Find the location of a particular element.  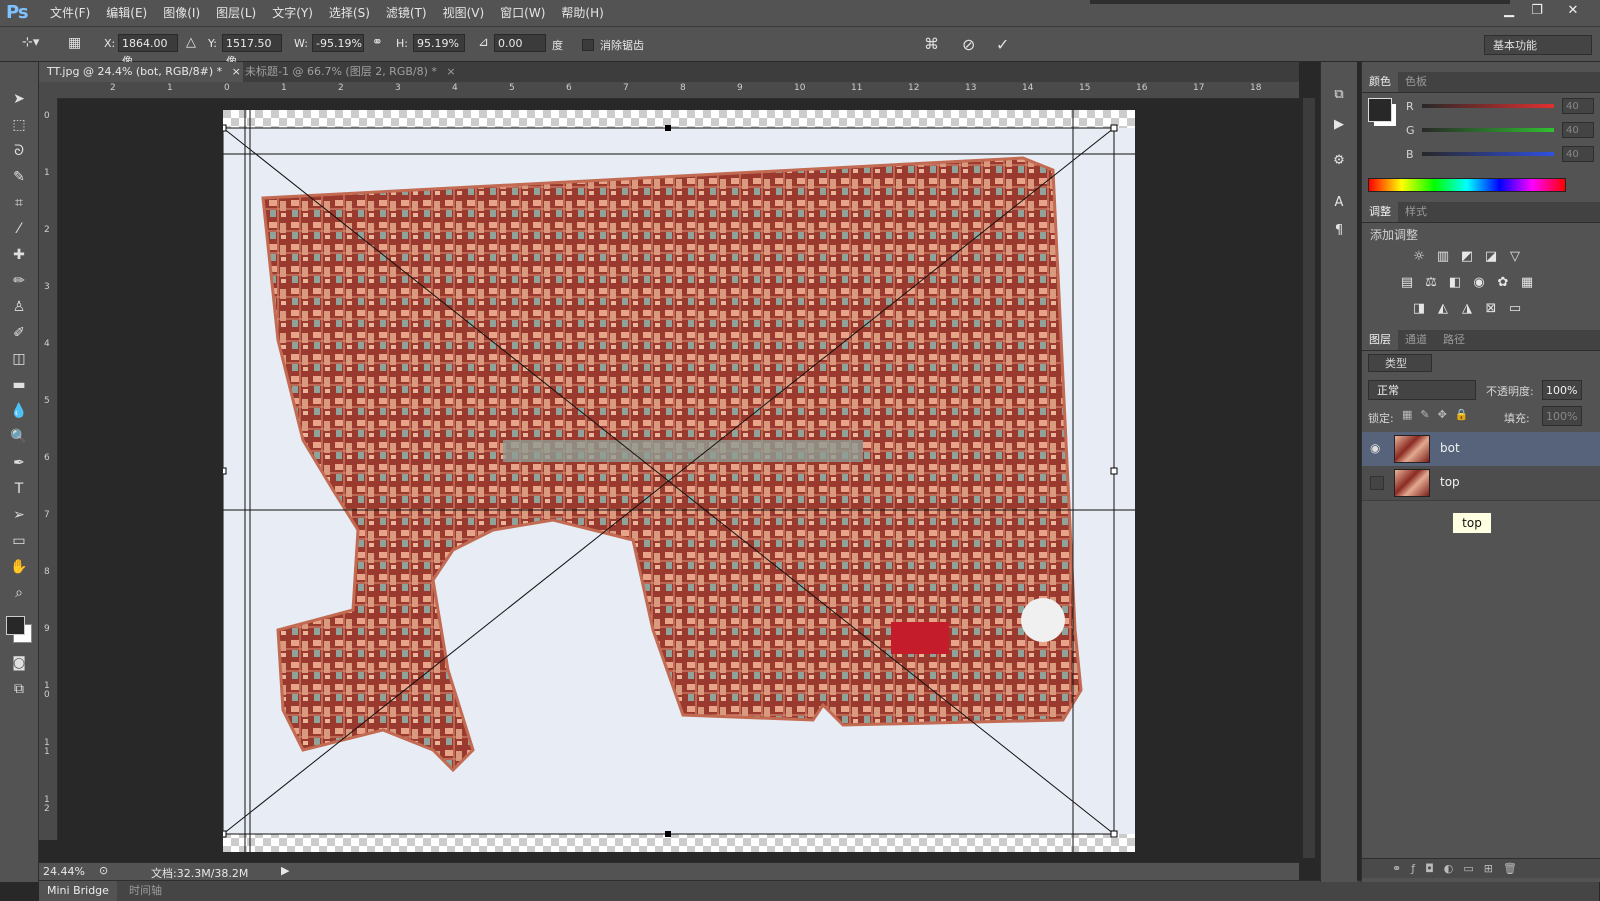

levels-icon: ▥ is located at coordinates (1443, 257).